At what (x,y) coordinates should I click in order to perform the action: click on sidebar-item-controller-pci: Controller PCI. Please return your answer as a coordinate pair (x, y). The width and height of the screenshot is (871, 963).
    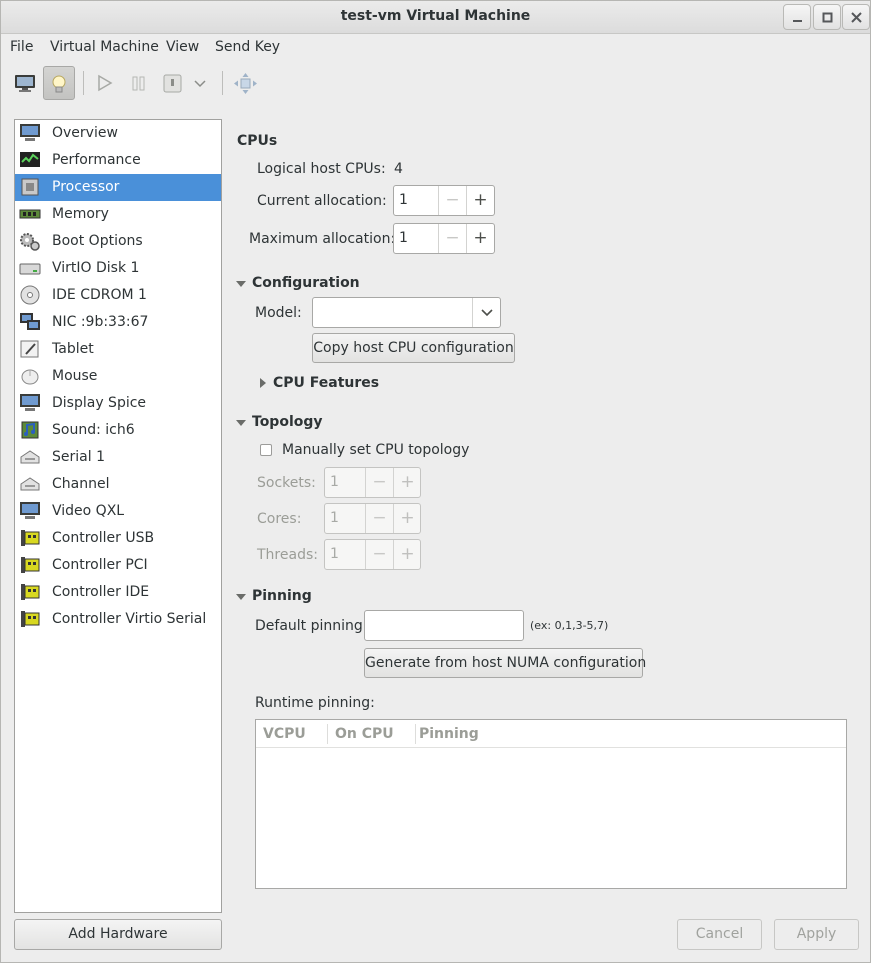
    Looking at the image, I should click on (118, 565).